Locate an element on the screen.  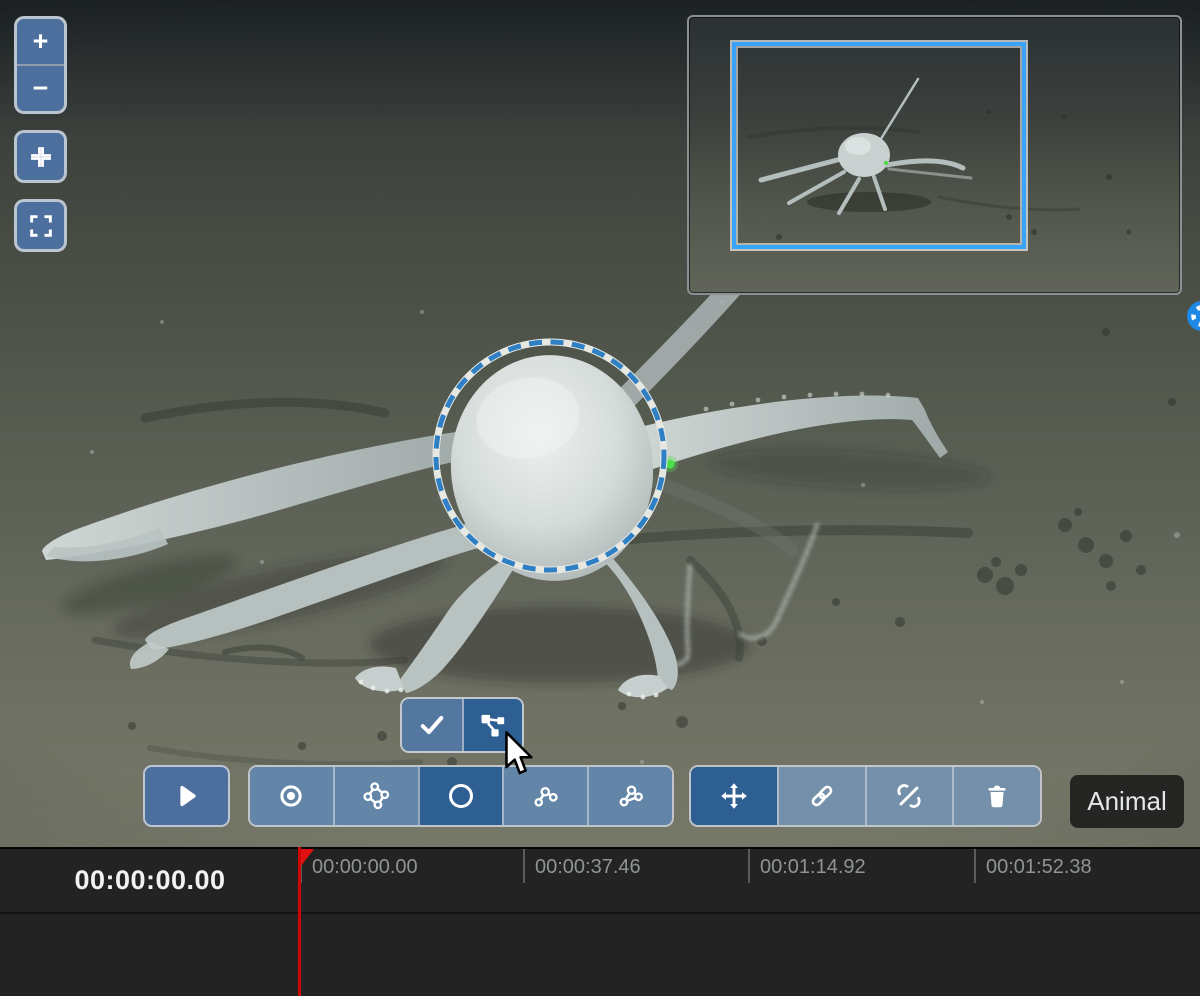
confirm-button is located at coordinates (432, 725).